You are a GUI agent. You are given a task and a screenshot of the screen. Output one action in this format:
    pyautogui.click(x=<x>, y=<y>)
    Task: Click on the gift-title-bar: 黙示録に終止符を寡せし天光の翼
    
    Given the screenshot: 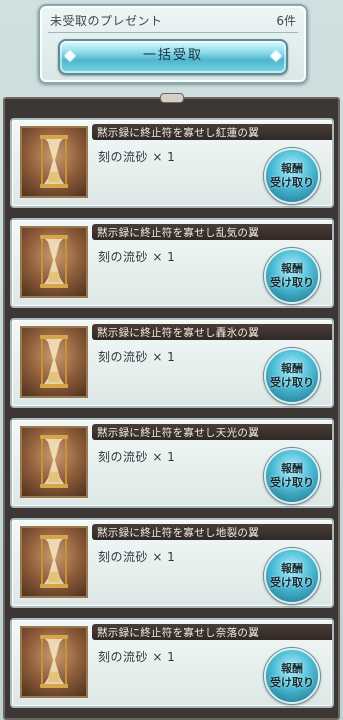 What is the action you would take?
    pyautogui.click(x=212, y=432)
    